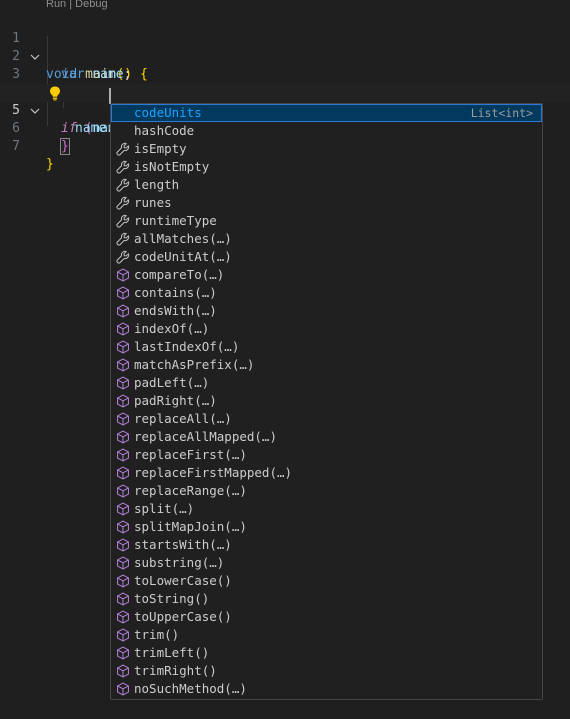  Describe the element at coordinates (183, 616) in the screenshot. I see `suggestion-label: toUpperCase()` at that location.